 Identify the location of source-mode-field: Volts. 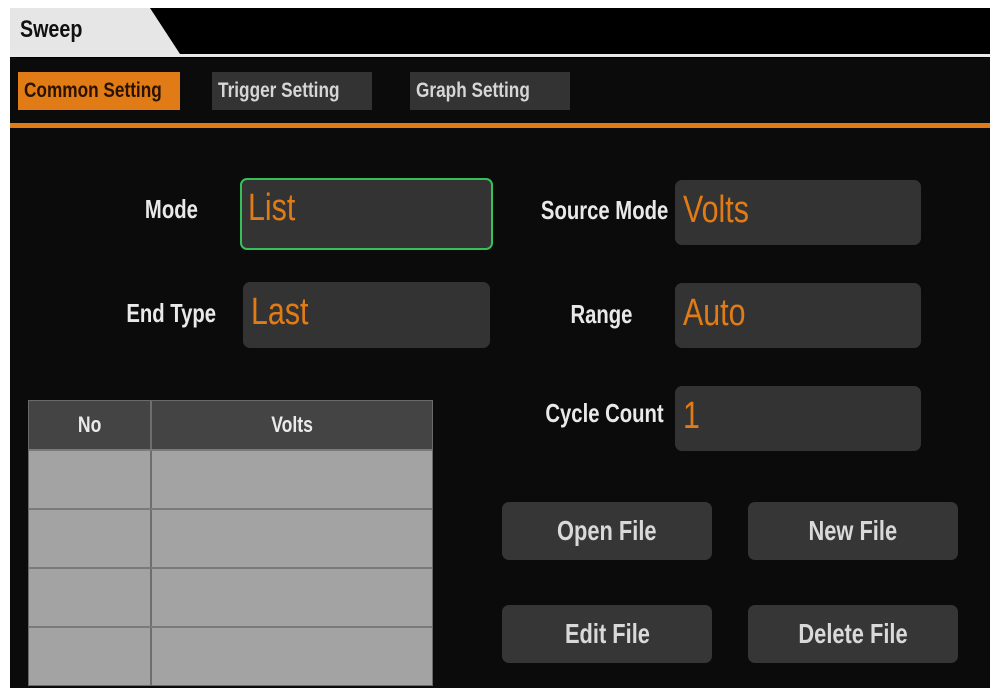
(798, 212).